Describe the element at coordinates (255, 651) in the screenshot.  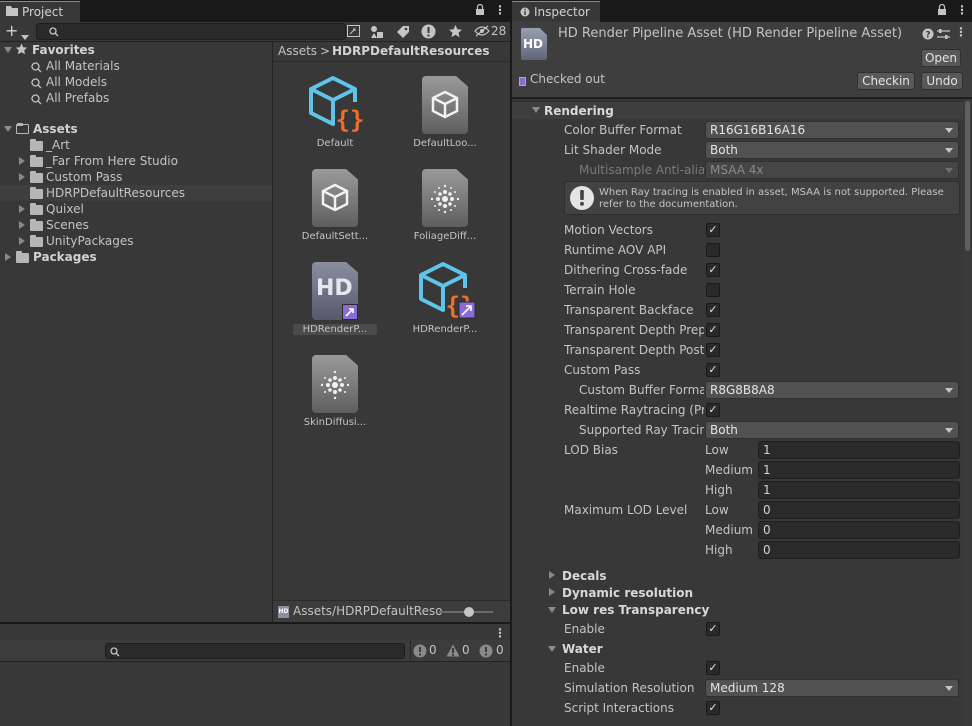
I see `console-search-input` at that location.